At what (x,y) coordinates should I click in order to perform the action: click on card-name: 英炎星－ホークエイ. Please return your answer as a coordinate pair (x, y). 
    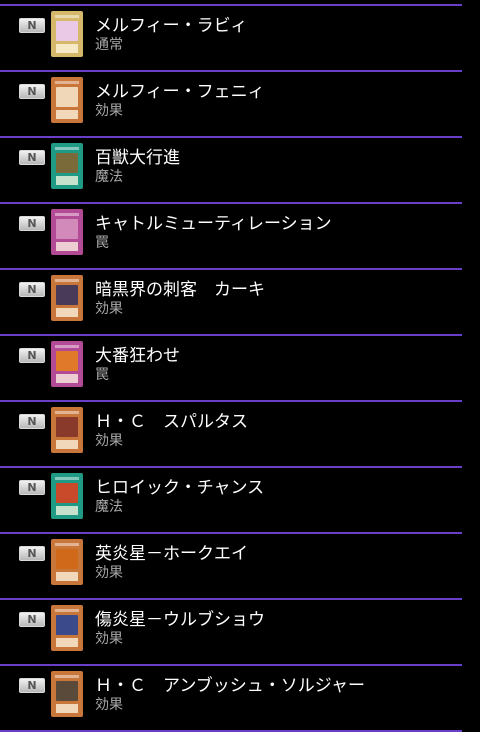
    Looking at the image, I should click on (171, 554).